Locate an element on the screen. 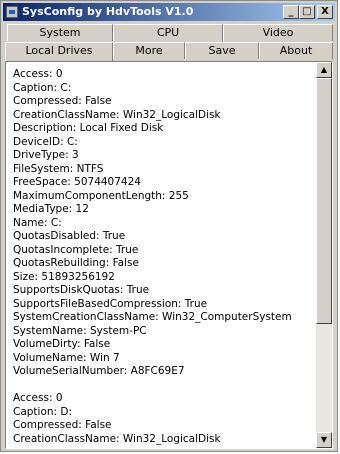 The image size is (340, 454). drive-c-quotas-incomplete: QuotasIncomplete: True is located at coordinates (76, 249).